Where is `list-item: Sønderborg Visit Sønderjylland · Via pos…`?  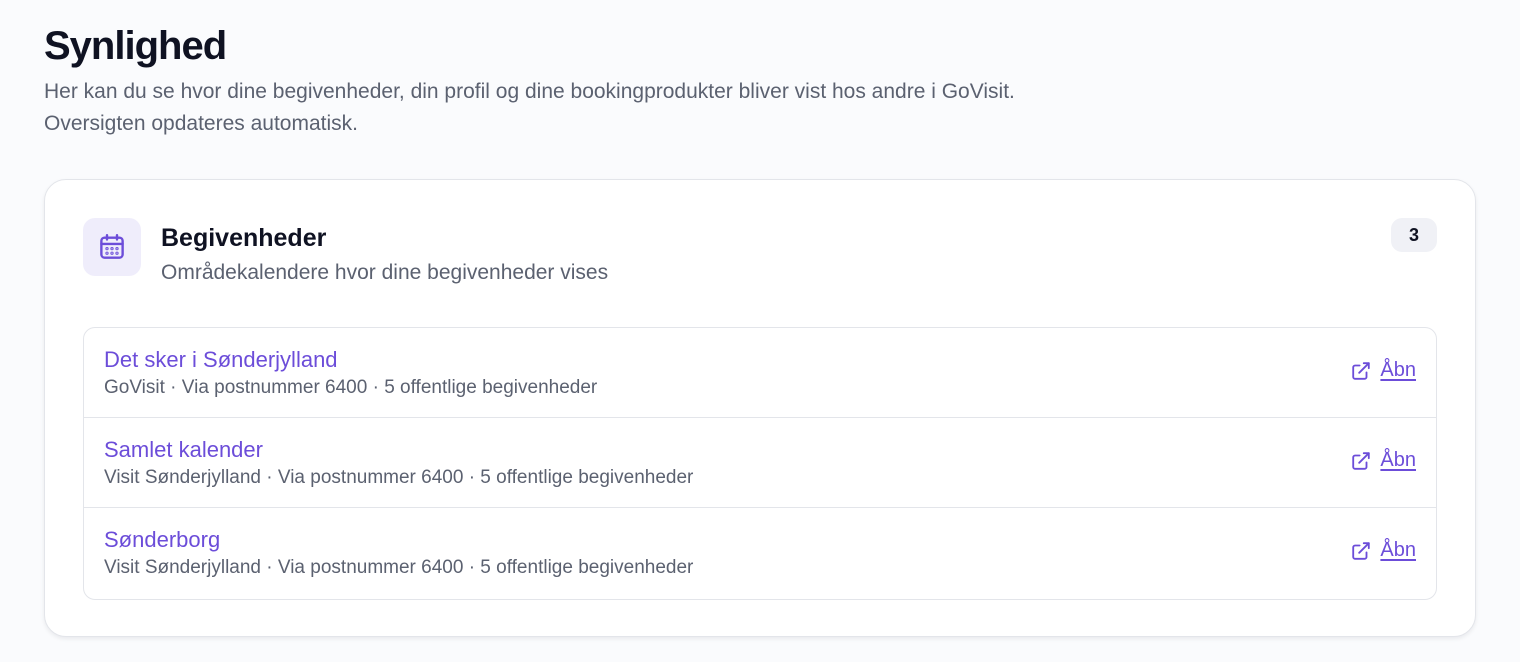 list-item: Sønderborg Visit Sønderjylland · Via pos… is located at coordinates (760, 553).